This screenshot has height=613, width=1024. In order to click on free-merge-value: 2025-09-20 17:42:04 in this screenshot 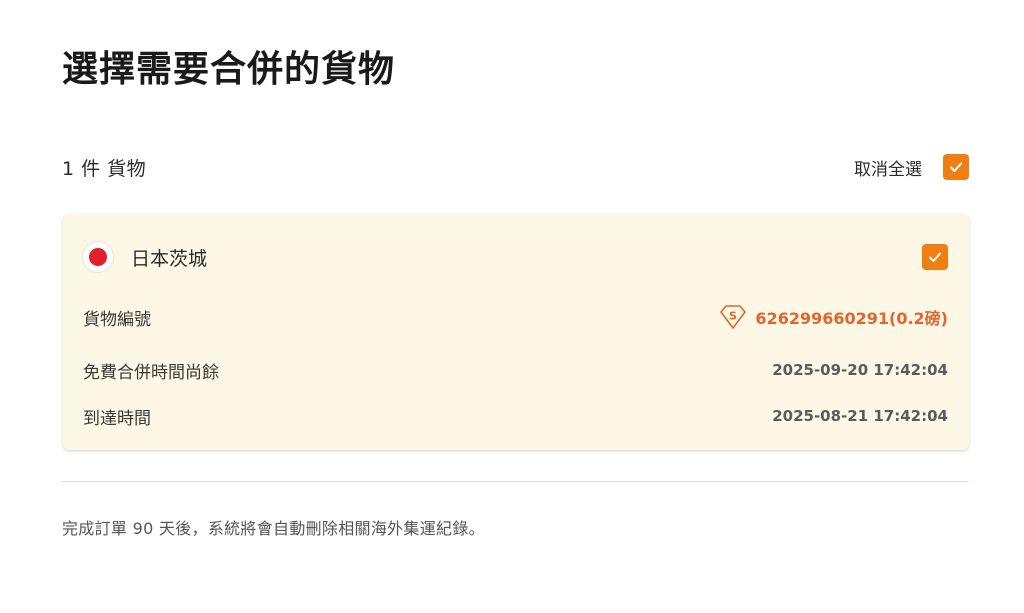, I will do `click(860, 370)`.